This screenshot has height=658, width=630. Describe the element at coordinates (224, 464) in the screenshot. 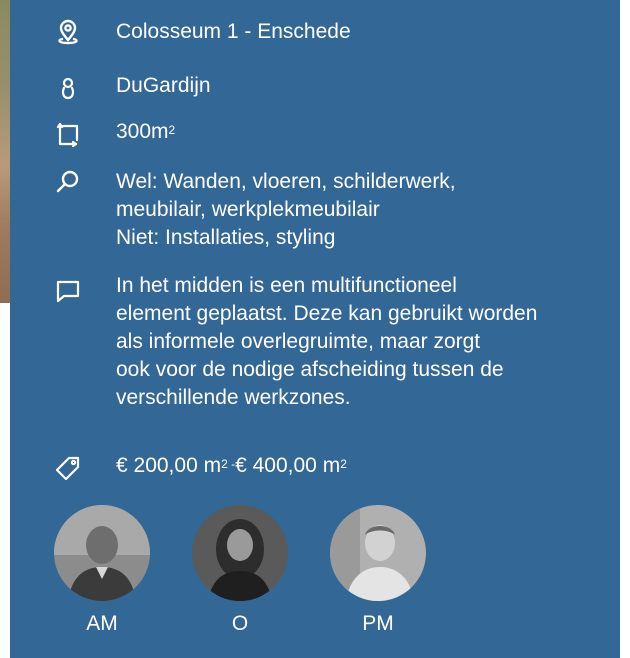

I see `price-from-sup: 2` at that location.